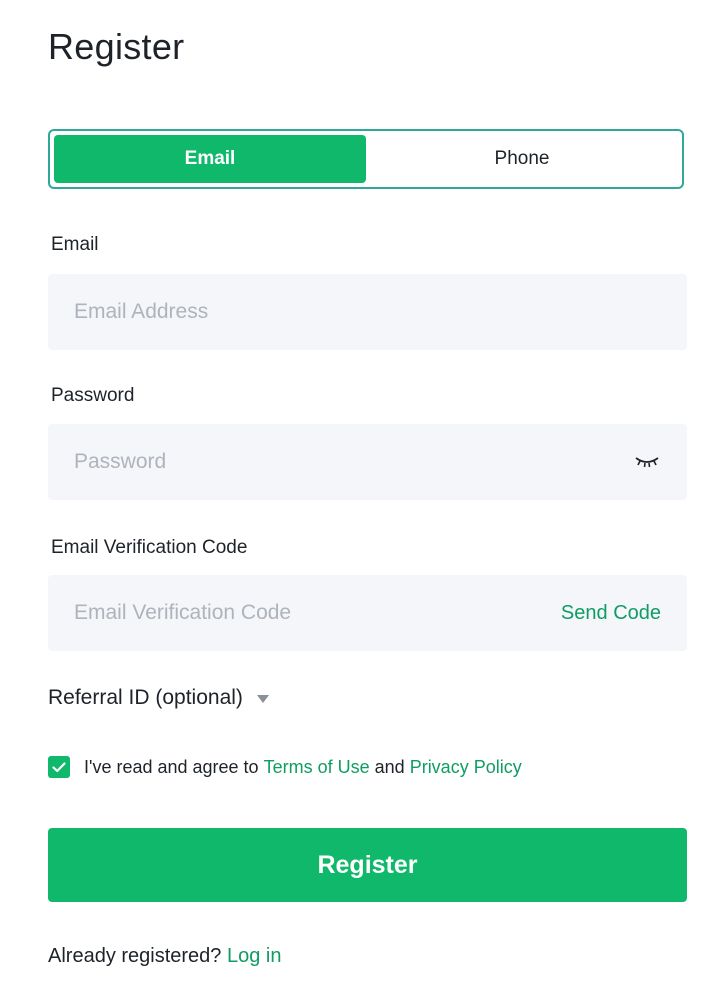 Image resolution: width=724 pixels, height=990 pixels. I want to click on login-prompt-text: Already registered?, so click(135, 956).